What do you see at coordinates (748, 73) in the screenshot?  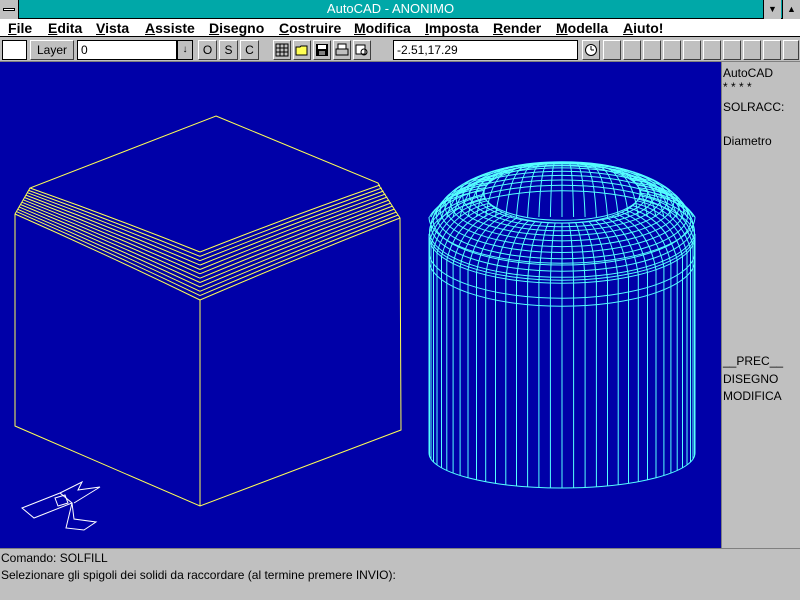 I see `screen-menu-autocad: AutoCAD` at bounding box center [748, 73].